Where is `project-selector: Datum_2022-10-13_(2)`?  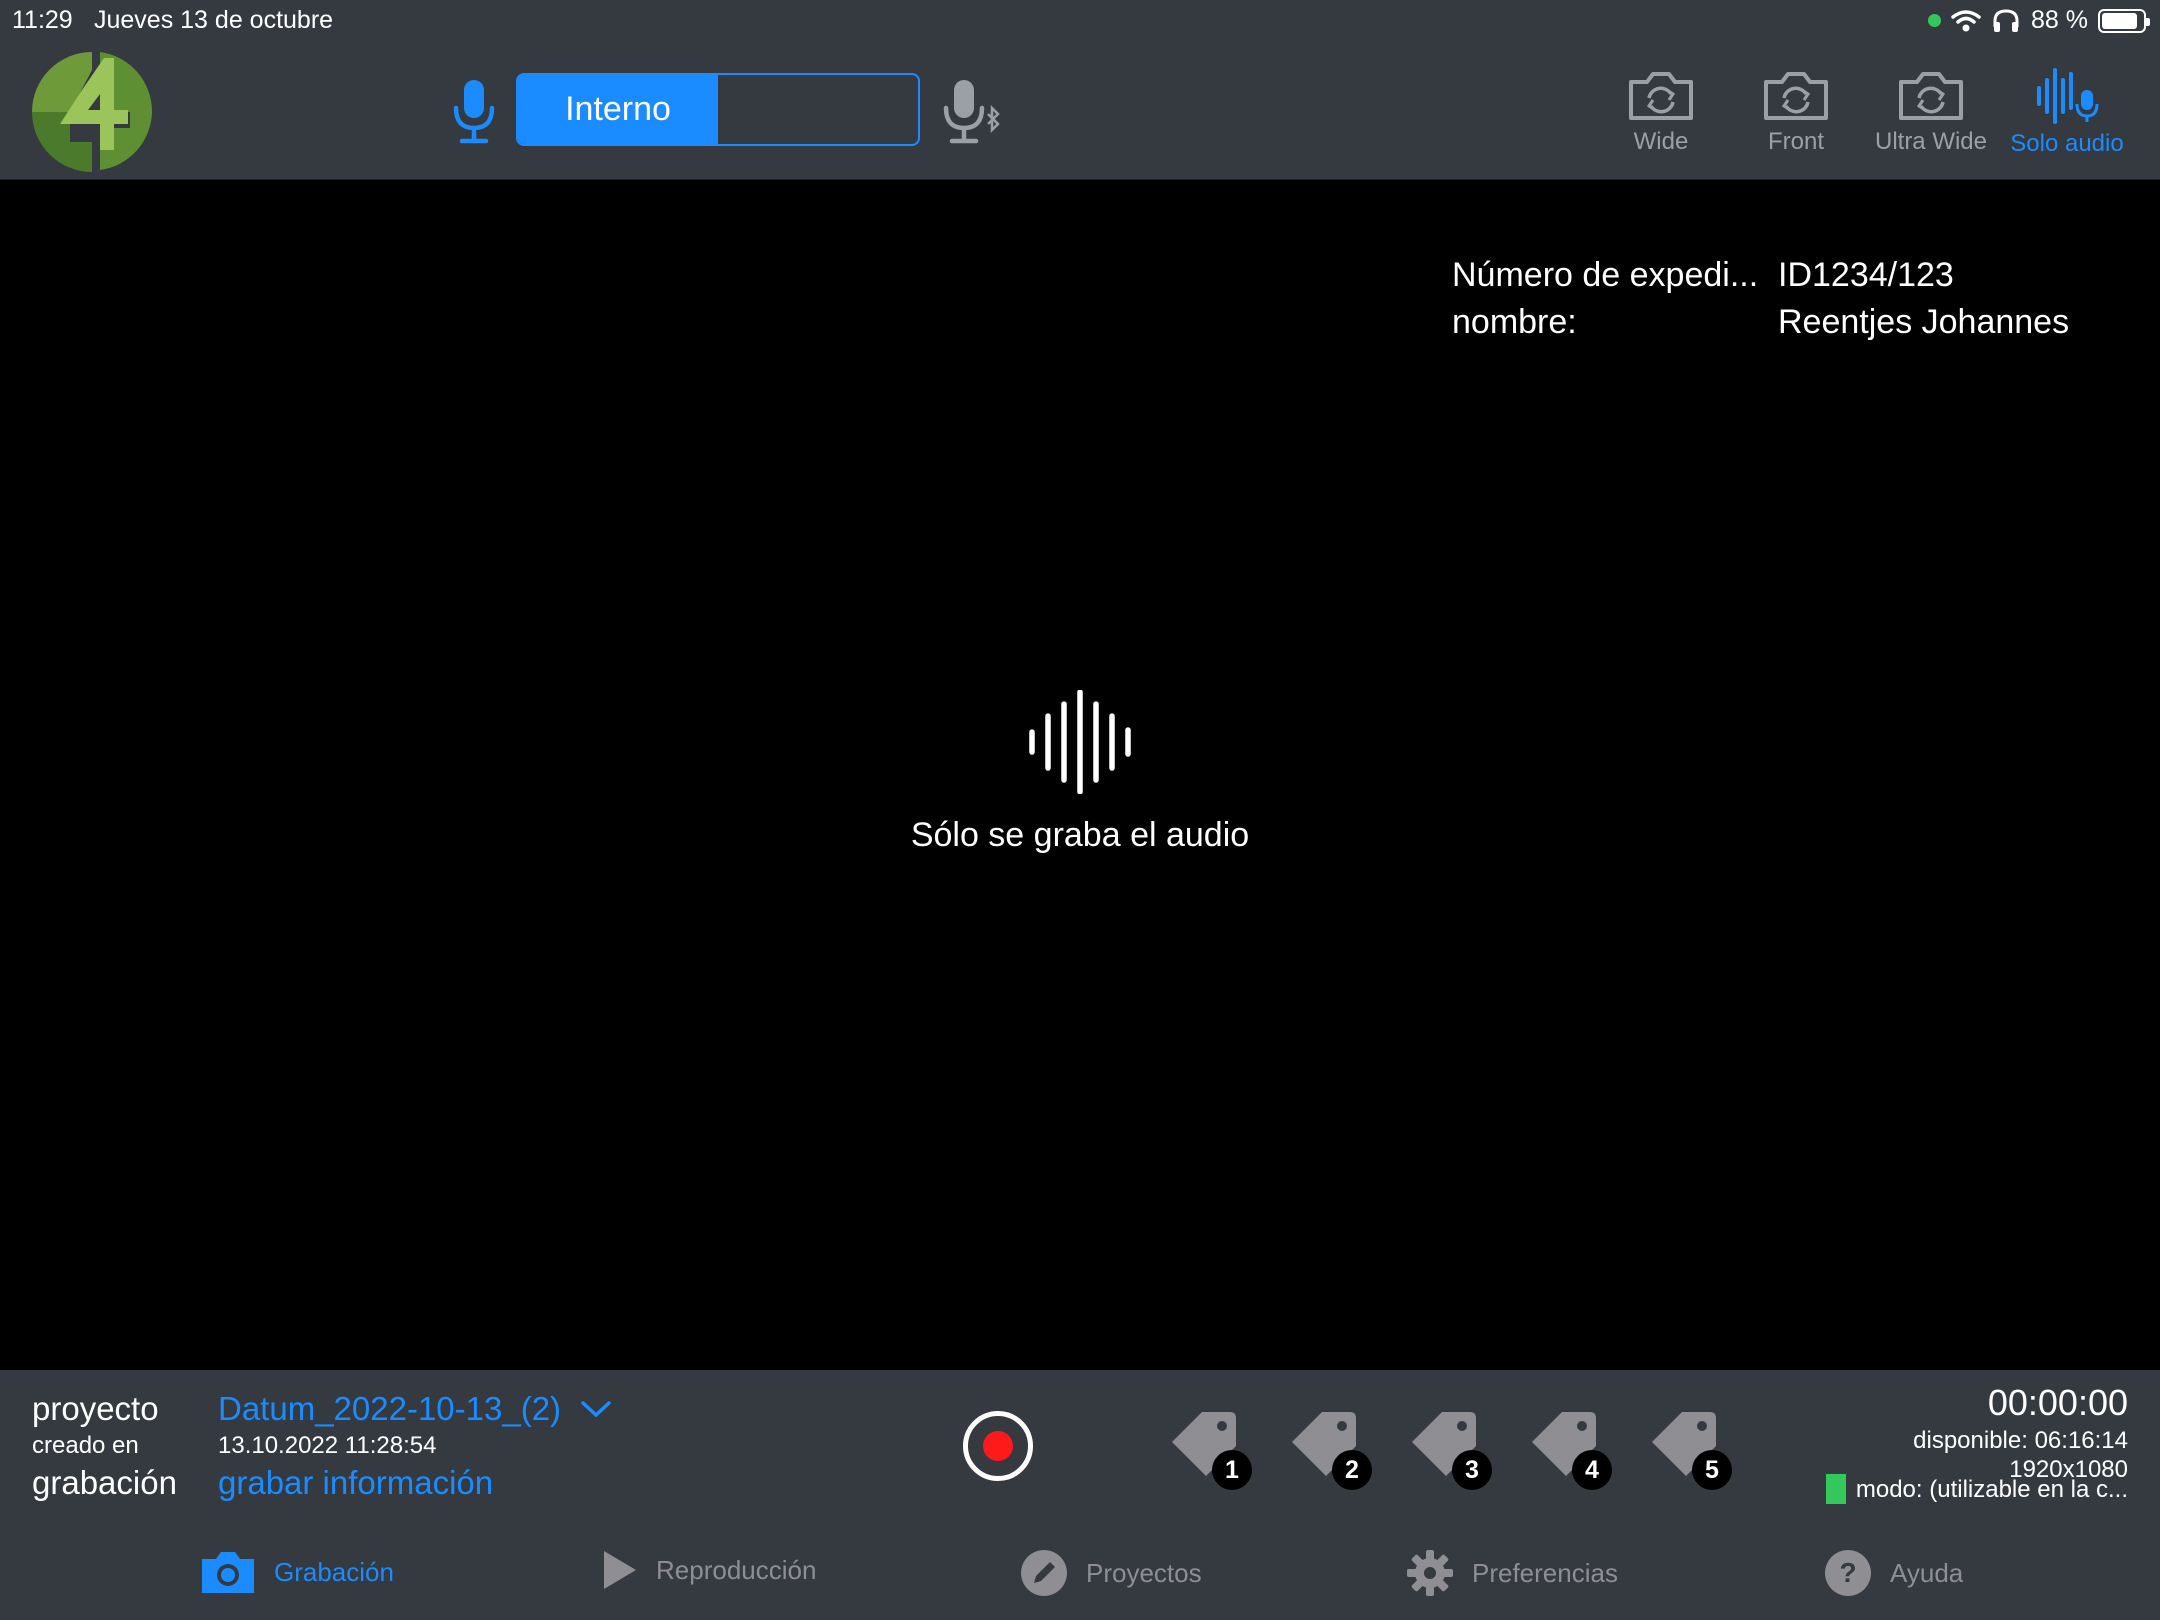 project-selector: Datum_2022-10-13_(2) is located at coordinates (414, 1409).